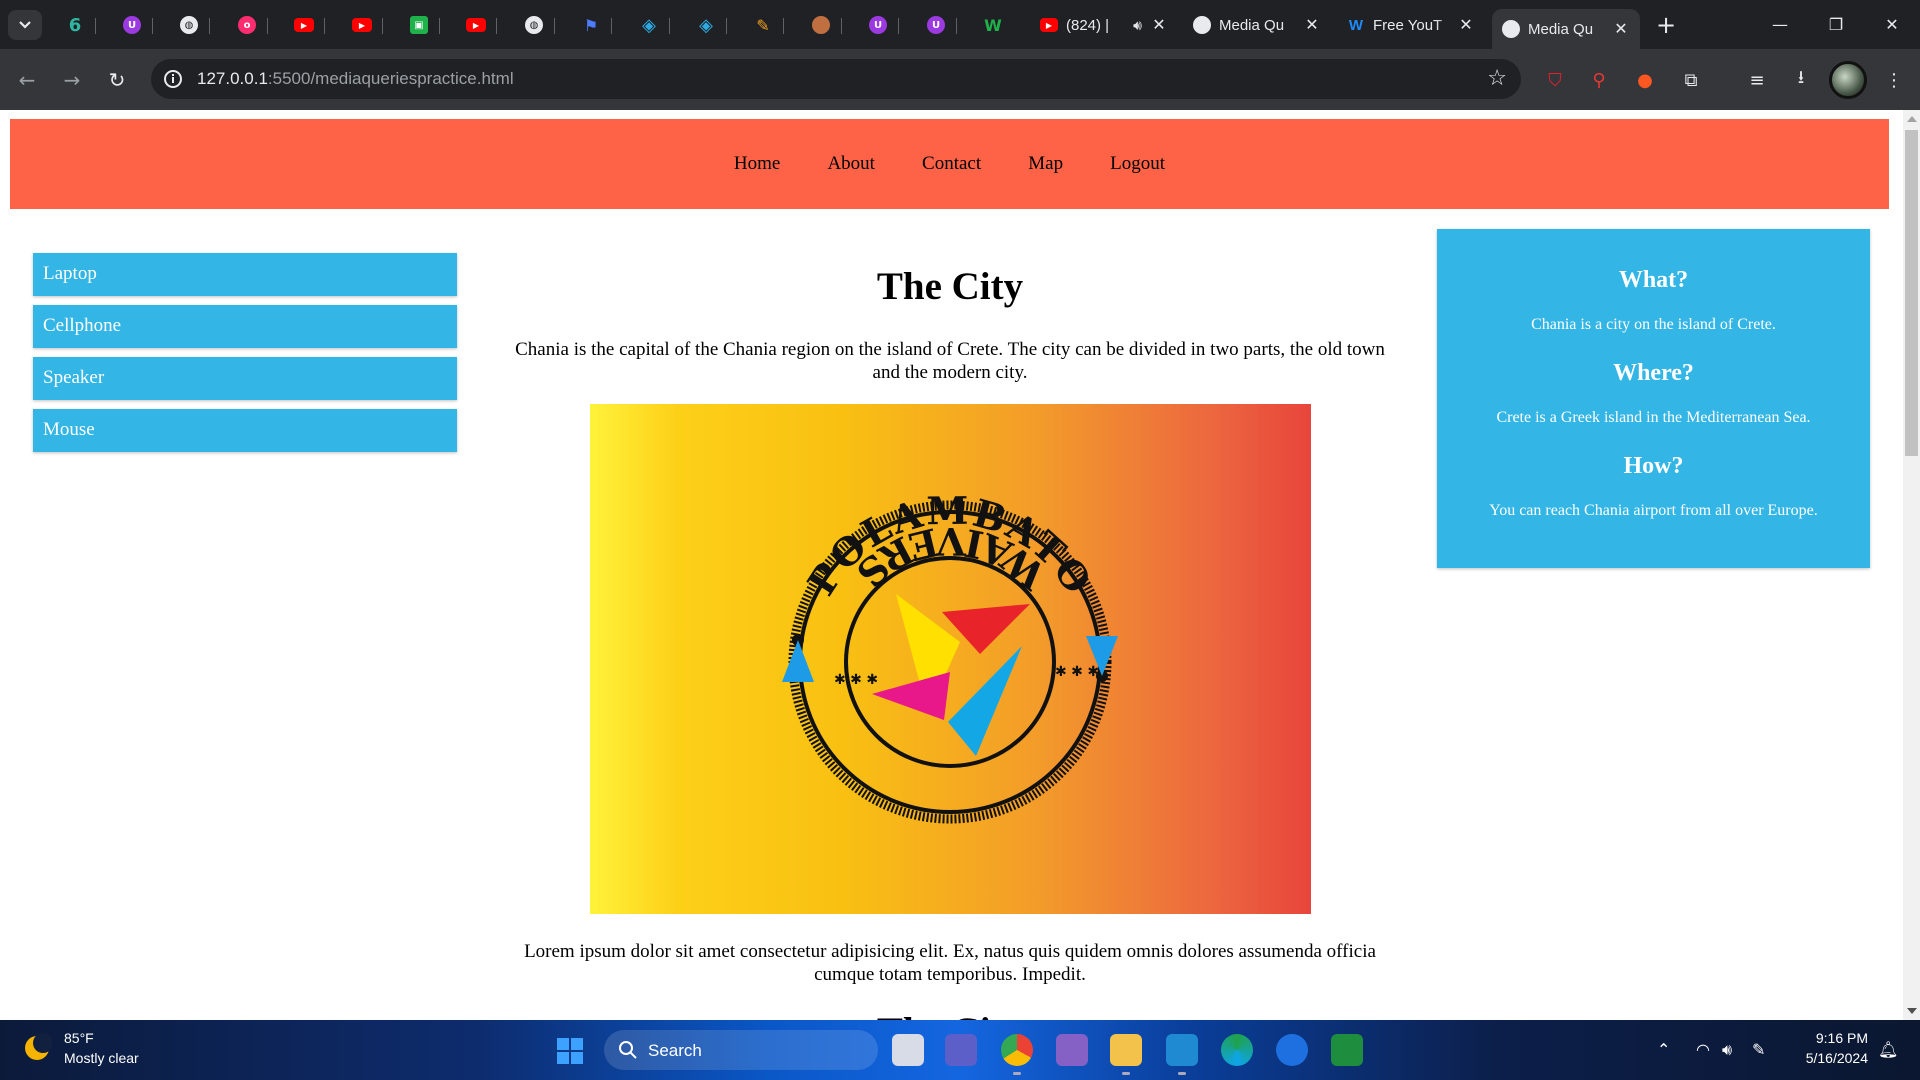 The image size is (1920, 1080). Describe the element at coordinates (1072, 1050) in the screenshot. I see `visual-studio-icon` at that location.